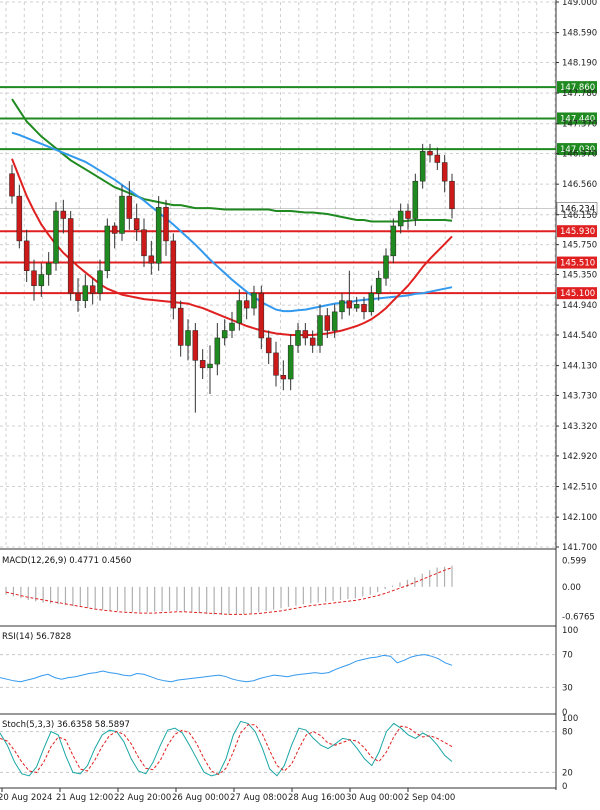 The image size is (600, 810). What do you see at coordinates (579, 427) in the screenshot?
I see `y-tick-label: 143.320` at bounding box center [579, 427].